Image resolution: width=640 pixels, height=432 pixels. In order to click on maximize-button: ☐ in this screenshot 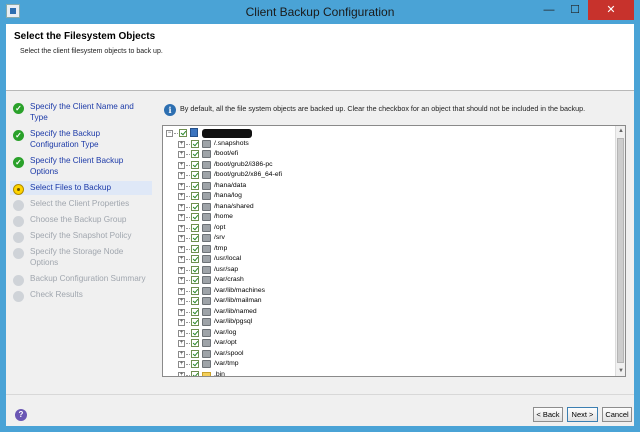, I will do `click(575, 10)`.